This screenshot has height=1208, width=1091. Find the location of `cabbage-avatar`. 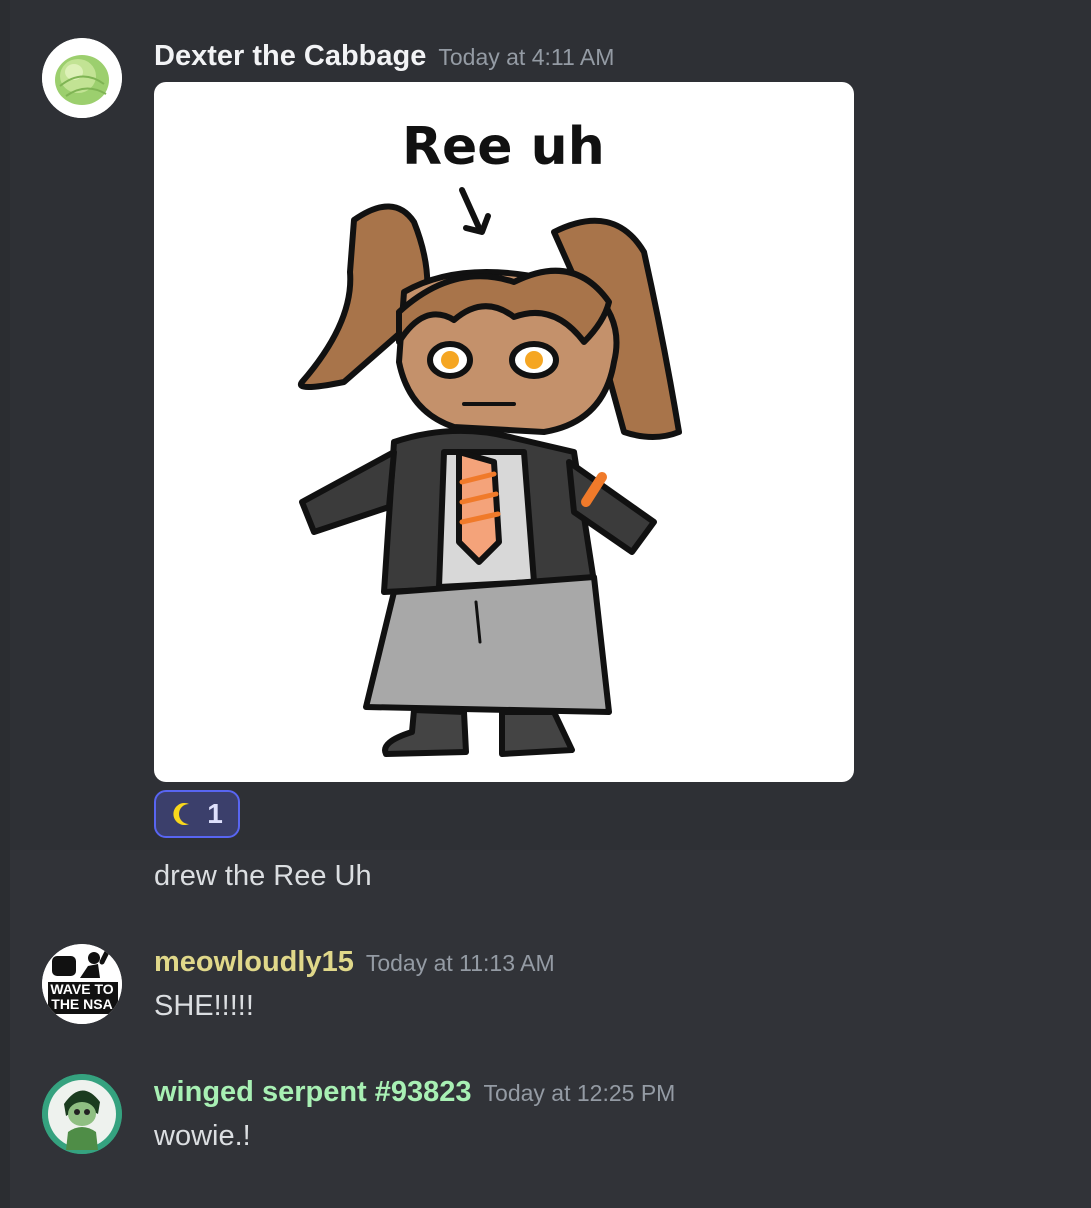

cabbage-avatar is located at coordinates (82, 78).